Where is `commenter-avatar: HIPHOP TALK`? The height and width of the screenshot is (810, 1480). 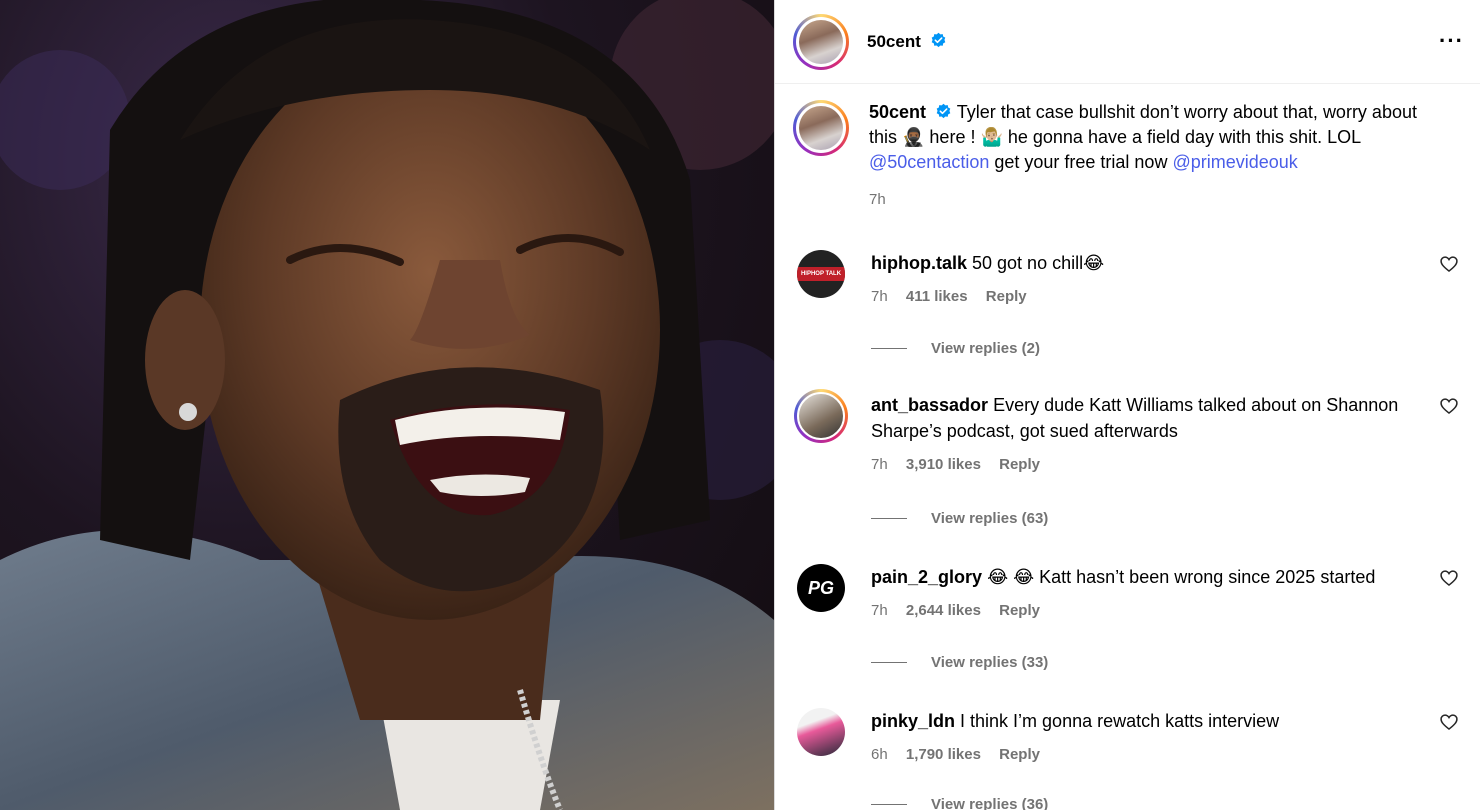 commenter-avatar: HIPHOP TALK is located at coordinates (821, 274).